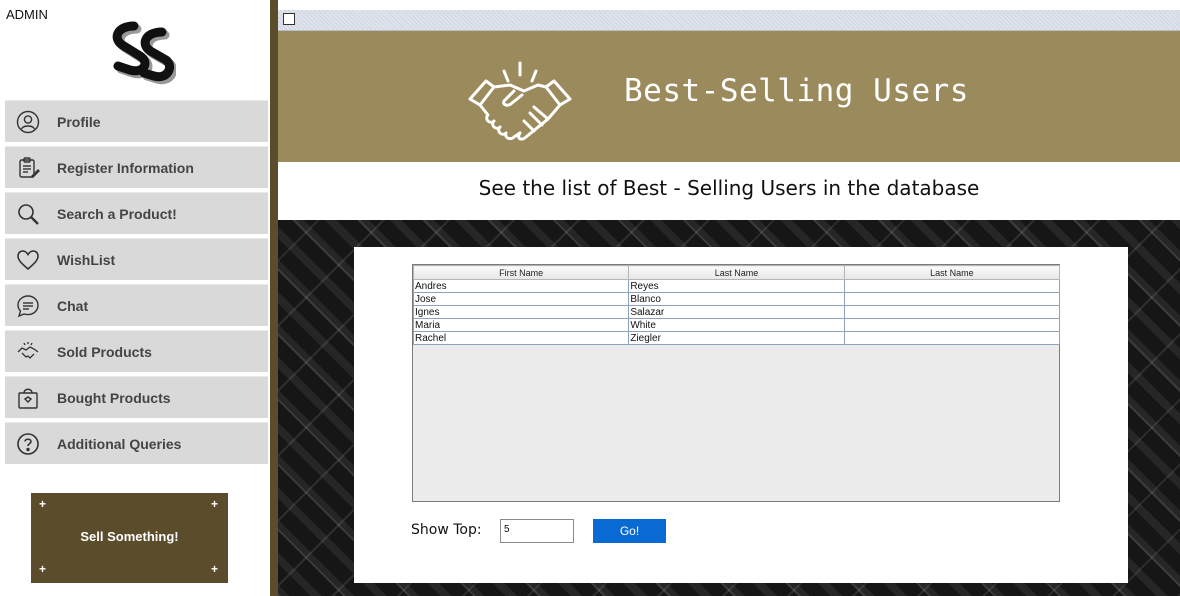 This screenshot has width=1180, height=596. What do you see at coordinates (521, 338) in the screenshot?
I see `table-cell: Rachel` at bounding box center [521, 338].